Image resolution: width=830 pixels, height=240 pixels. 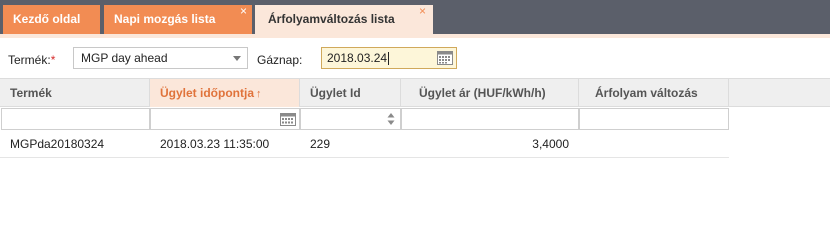 What do you see at coordinates (32, 60) in the screenshot?
I see `product-label: Termék:*` at bounding box center [32, 60].